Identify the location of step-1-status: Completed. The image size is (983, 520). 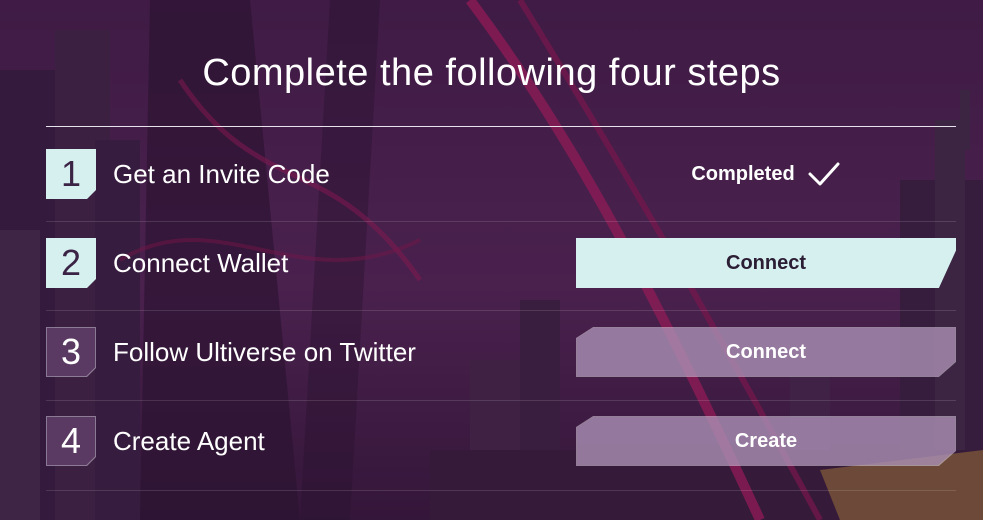
(766, 174).